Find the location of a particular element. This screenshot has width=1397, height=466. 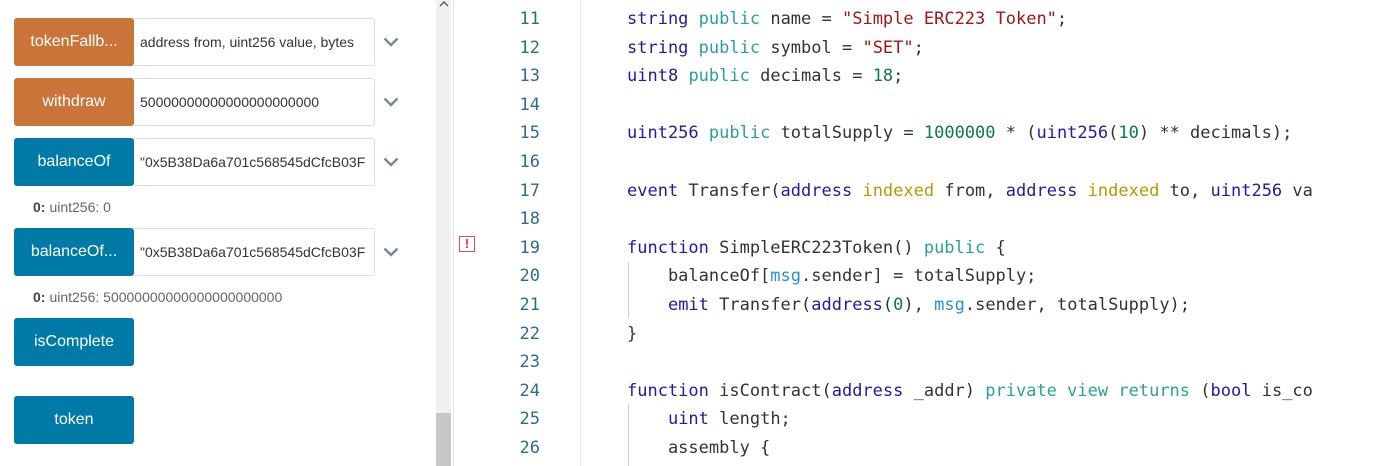

scrollbar-thumb is located at coordinates (443, 439).